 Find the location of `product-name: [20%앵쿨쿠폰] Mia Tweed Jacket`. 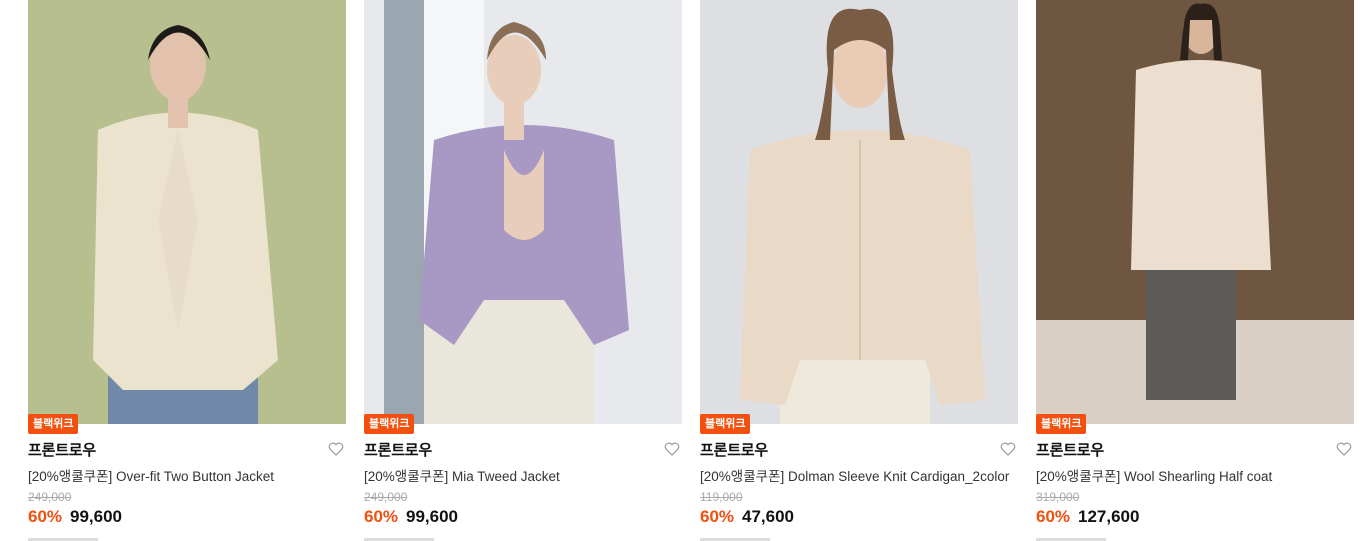

product-name: [20%앵쿨쿠폰] Mia Tweed Jacket is located at coordinates (523, 475).